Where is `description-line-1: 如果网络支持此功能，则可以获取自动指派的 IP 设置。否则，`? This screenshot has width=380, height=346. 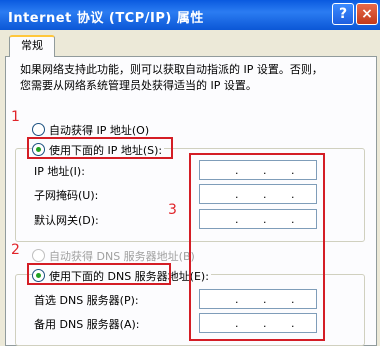 description-line-1: 如果网络支持此功能，则可以获取自动指派的 IP 设置。否则， is located at coordinates (171, 69).